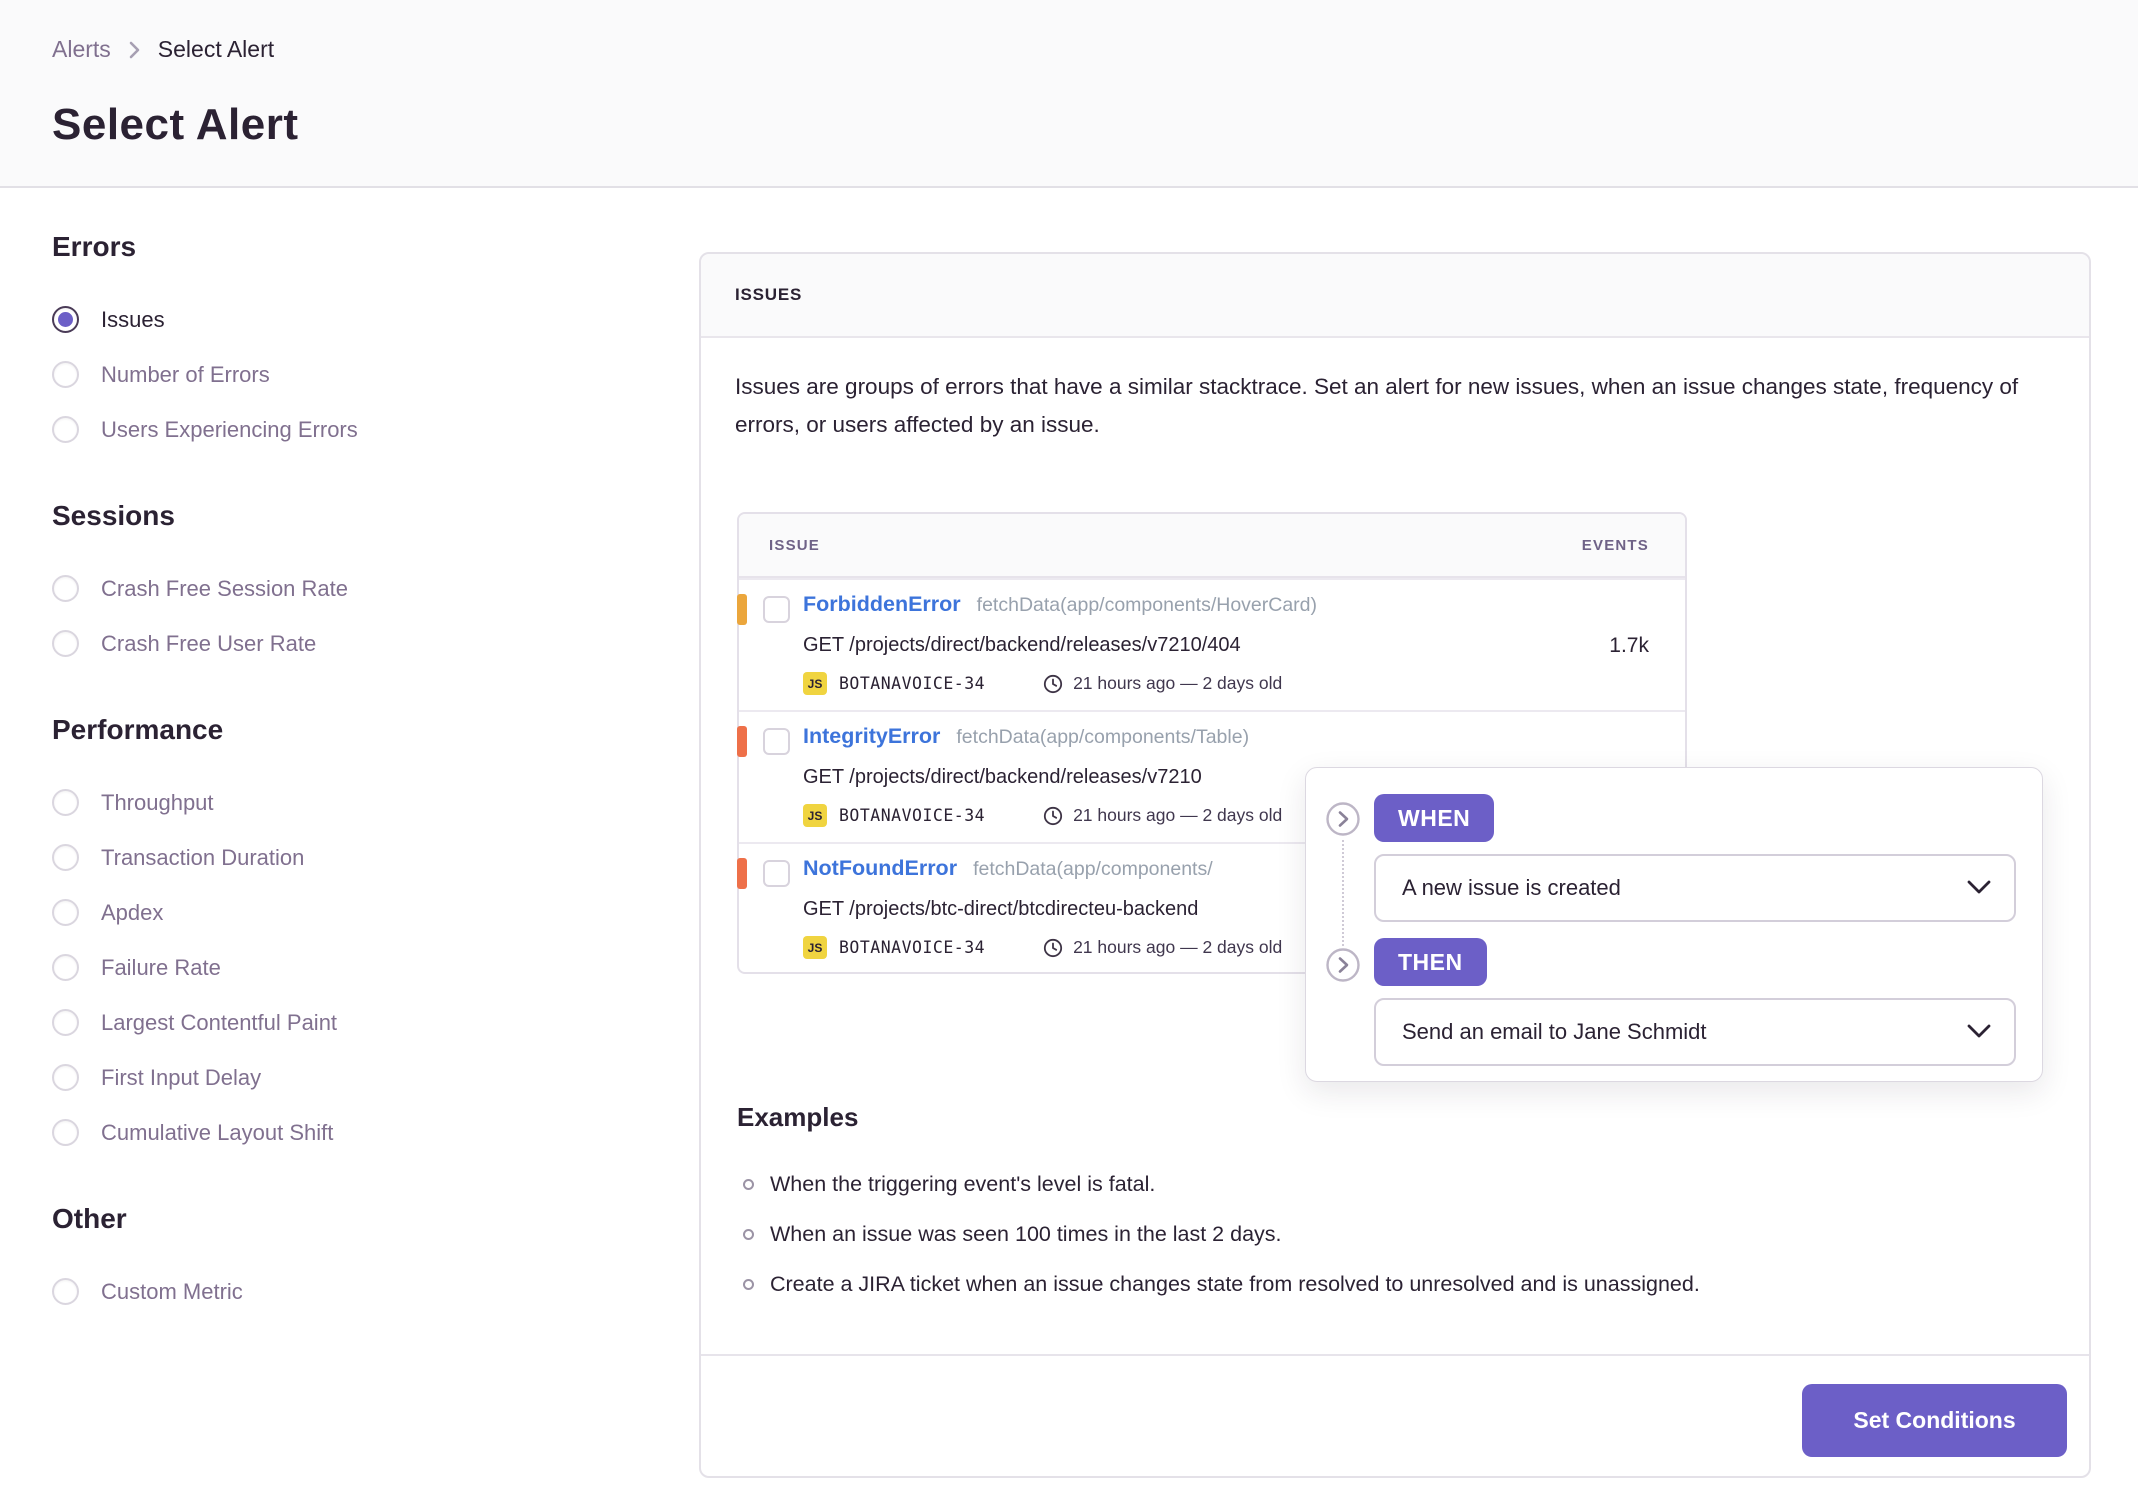 This screenshot has height=1496, width=2138. Describe the element at coordinates (352, 912) in the screenshot. I see `radio-option-apdex: Apdex` at that location.